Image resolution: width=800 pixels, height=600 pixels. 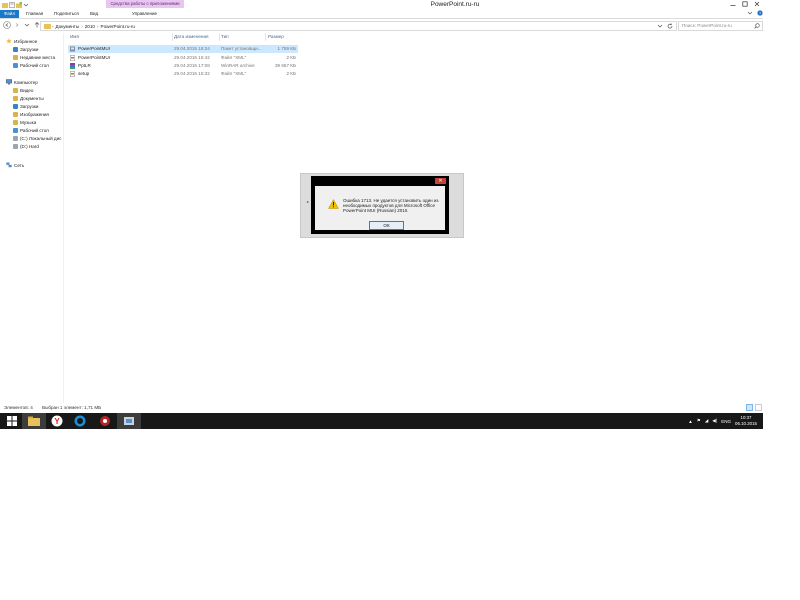 I want to click on nav-item-label: Изображения, so click(x=34, y=114).